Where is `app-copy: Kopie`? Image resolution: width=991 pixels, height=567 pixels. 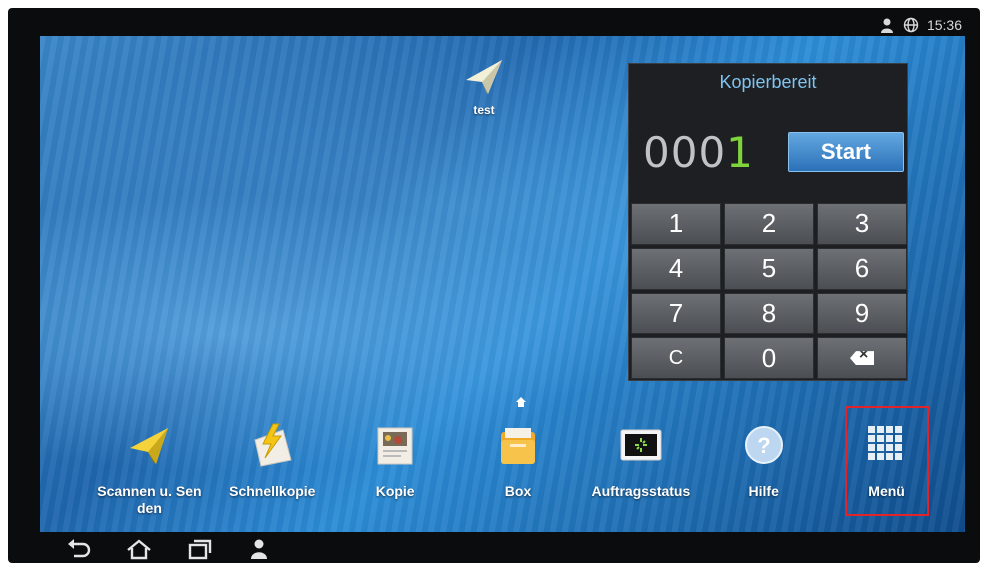 app-copy: Kopie is located at coordinates (395, 472).